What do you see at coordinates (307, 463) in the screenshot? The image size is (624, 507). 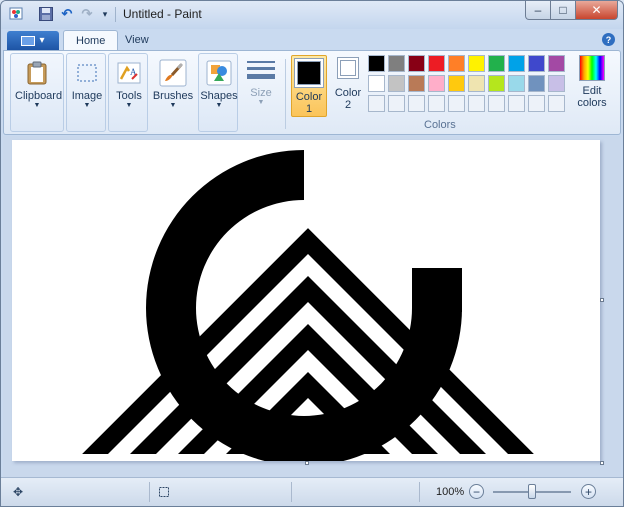 I see `resize-handle-bottom` at bounding box center [307, 463].